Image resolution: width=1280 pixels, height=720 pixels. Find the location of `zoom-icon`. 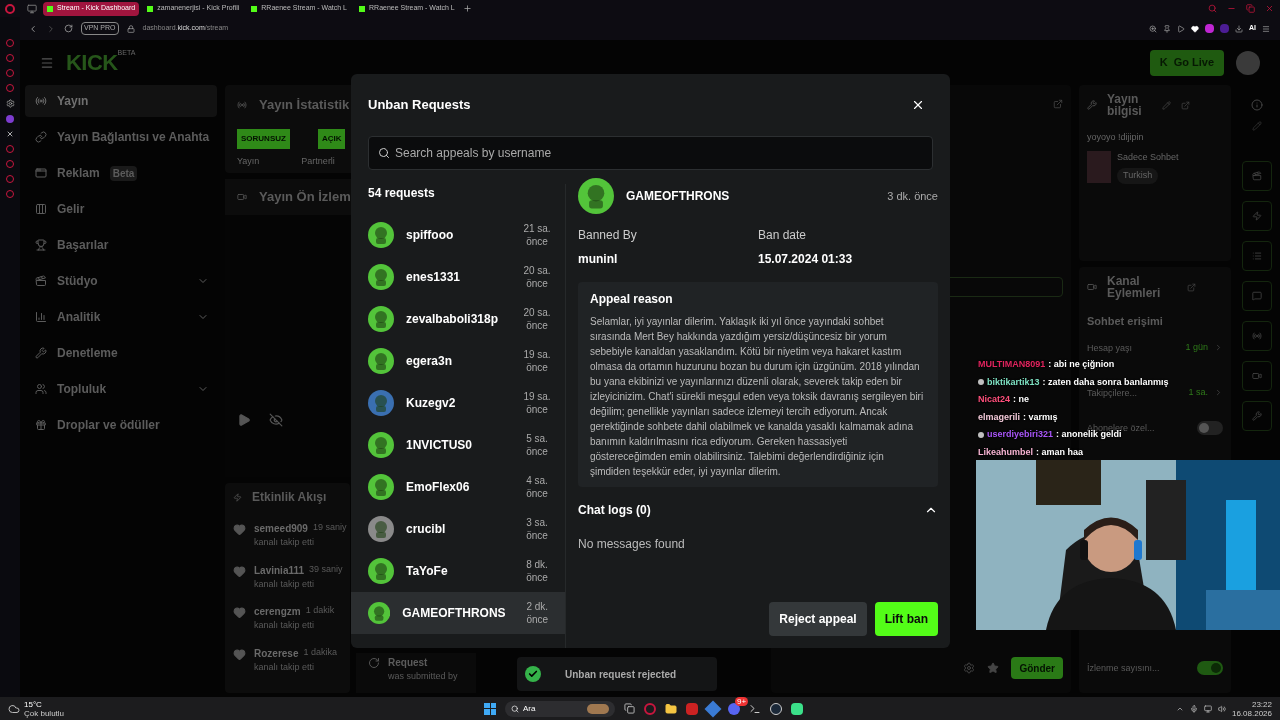

zoom-icon is located at coordinates (1153, 28).